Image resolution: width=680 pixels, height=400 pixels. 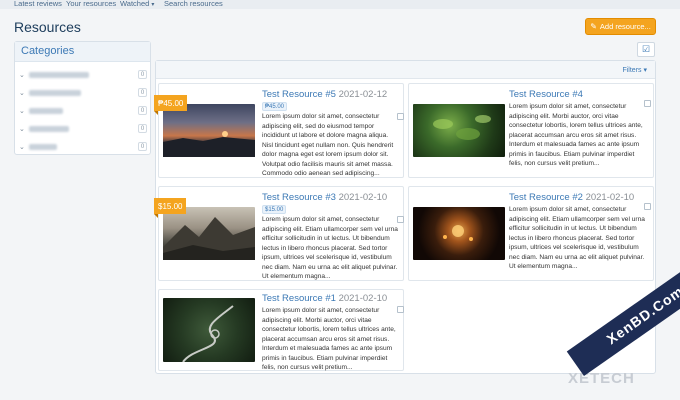 I want to click on resource-title-text: Test Resource #5, so click(x=299, y=94).